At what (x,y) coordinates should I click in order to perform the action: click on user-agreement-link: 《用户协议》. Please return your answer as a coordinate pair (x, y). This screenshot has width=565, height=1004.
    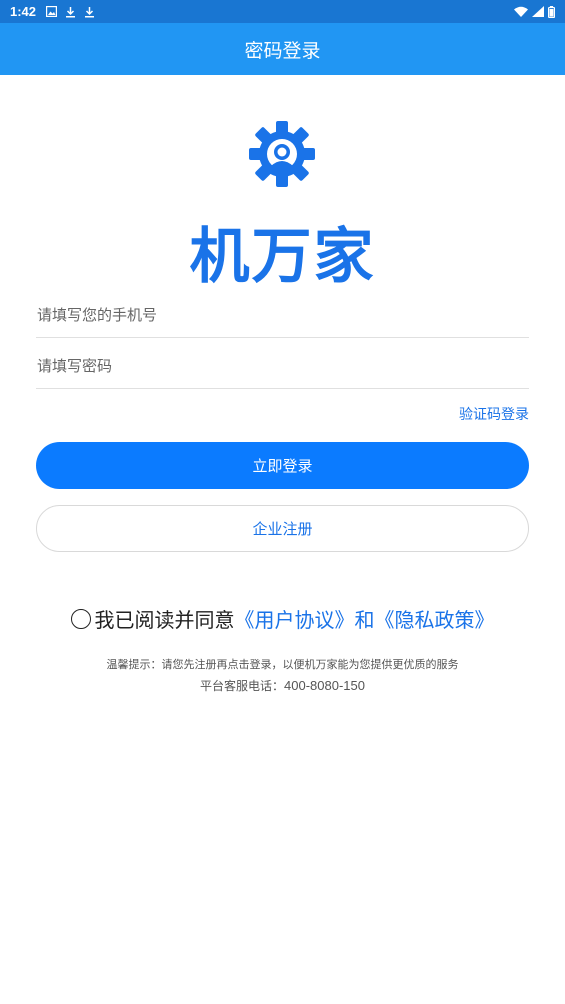
    Looking at the image, I should click on (295, 618).